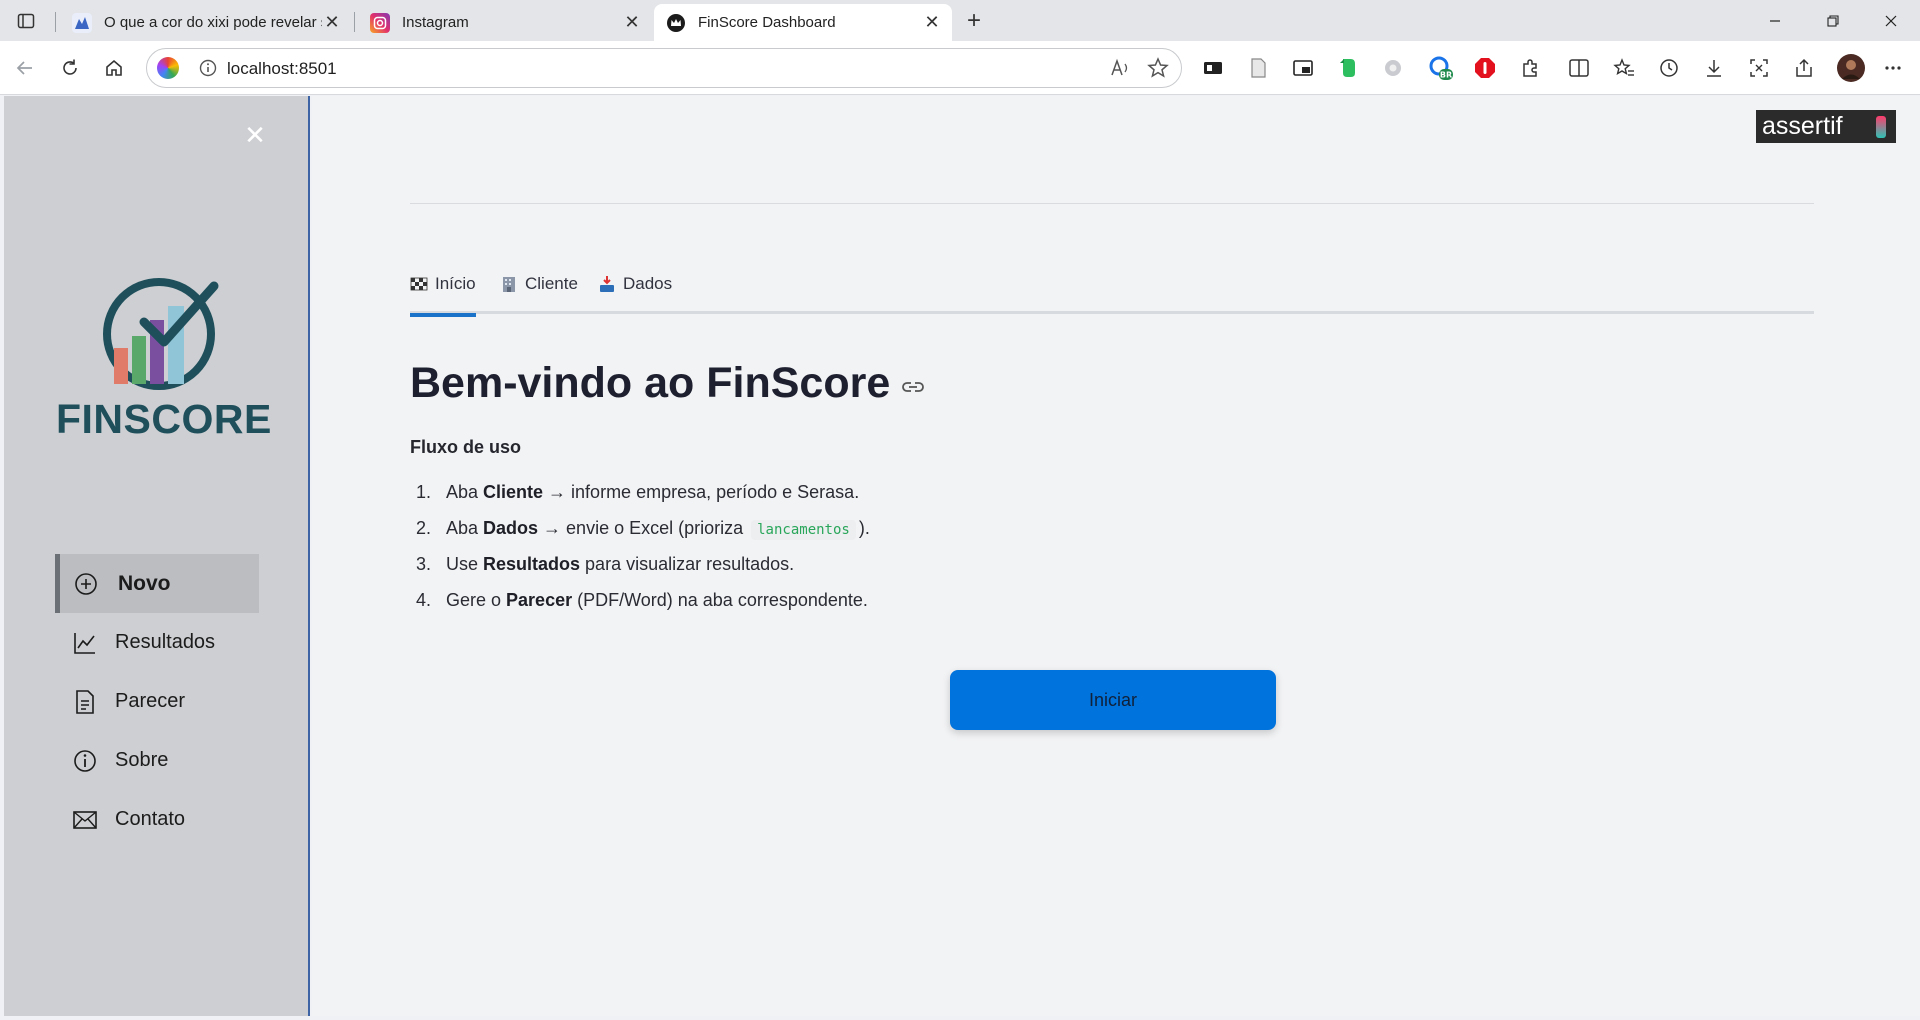 This screenshot has height=1020, width=1920. Describe the element at coordinates (1303, 68) in the screenshot. I see `picture-in-picture-icon` at that location.